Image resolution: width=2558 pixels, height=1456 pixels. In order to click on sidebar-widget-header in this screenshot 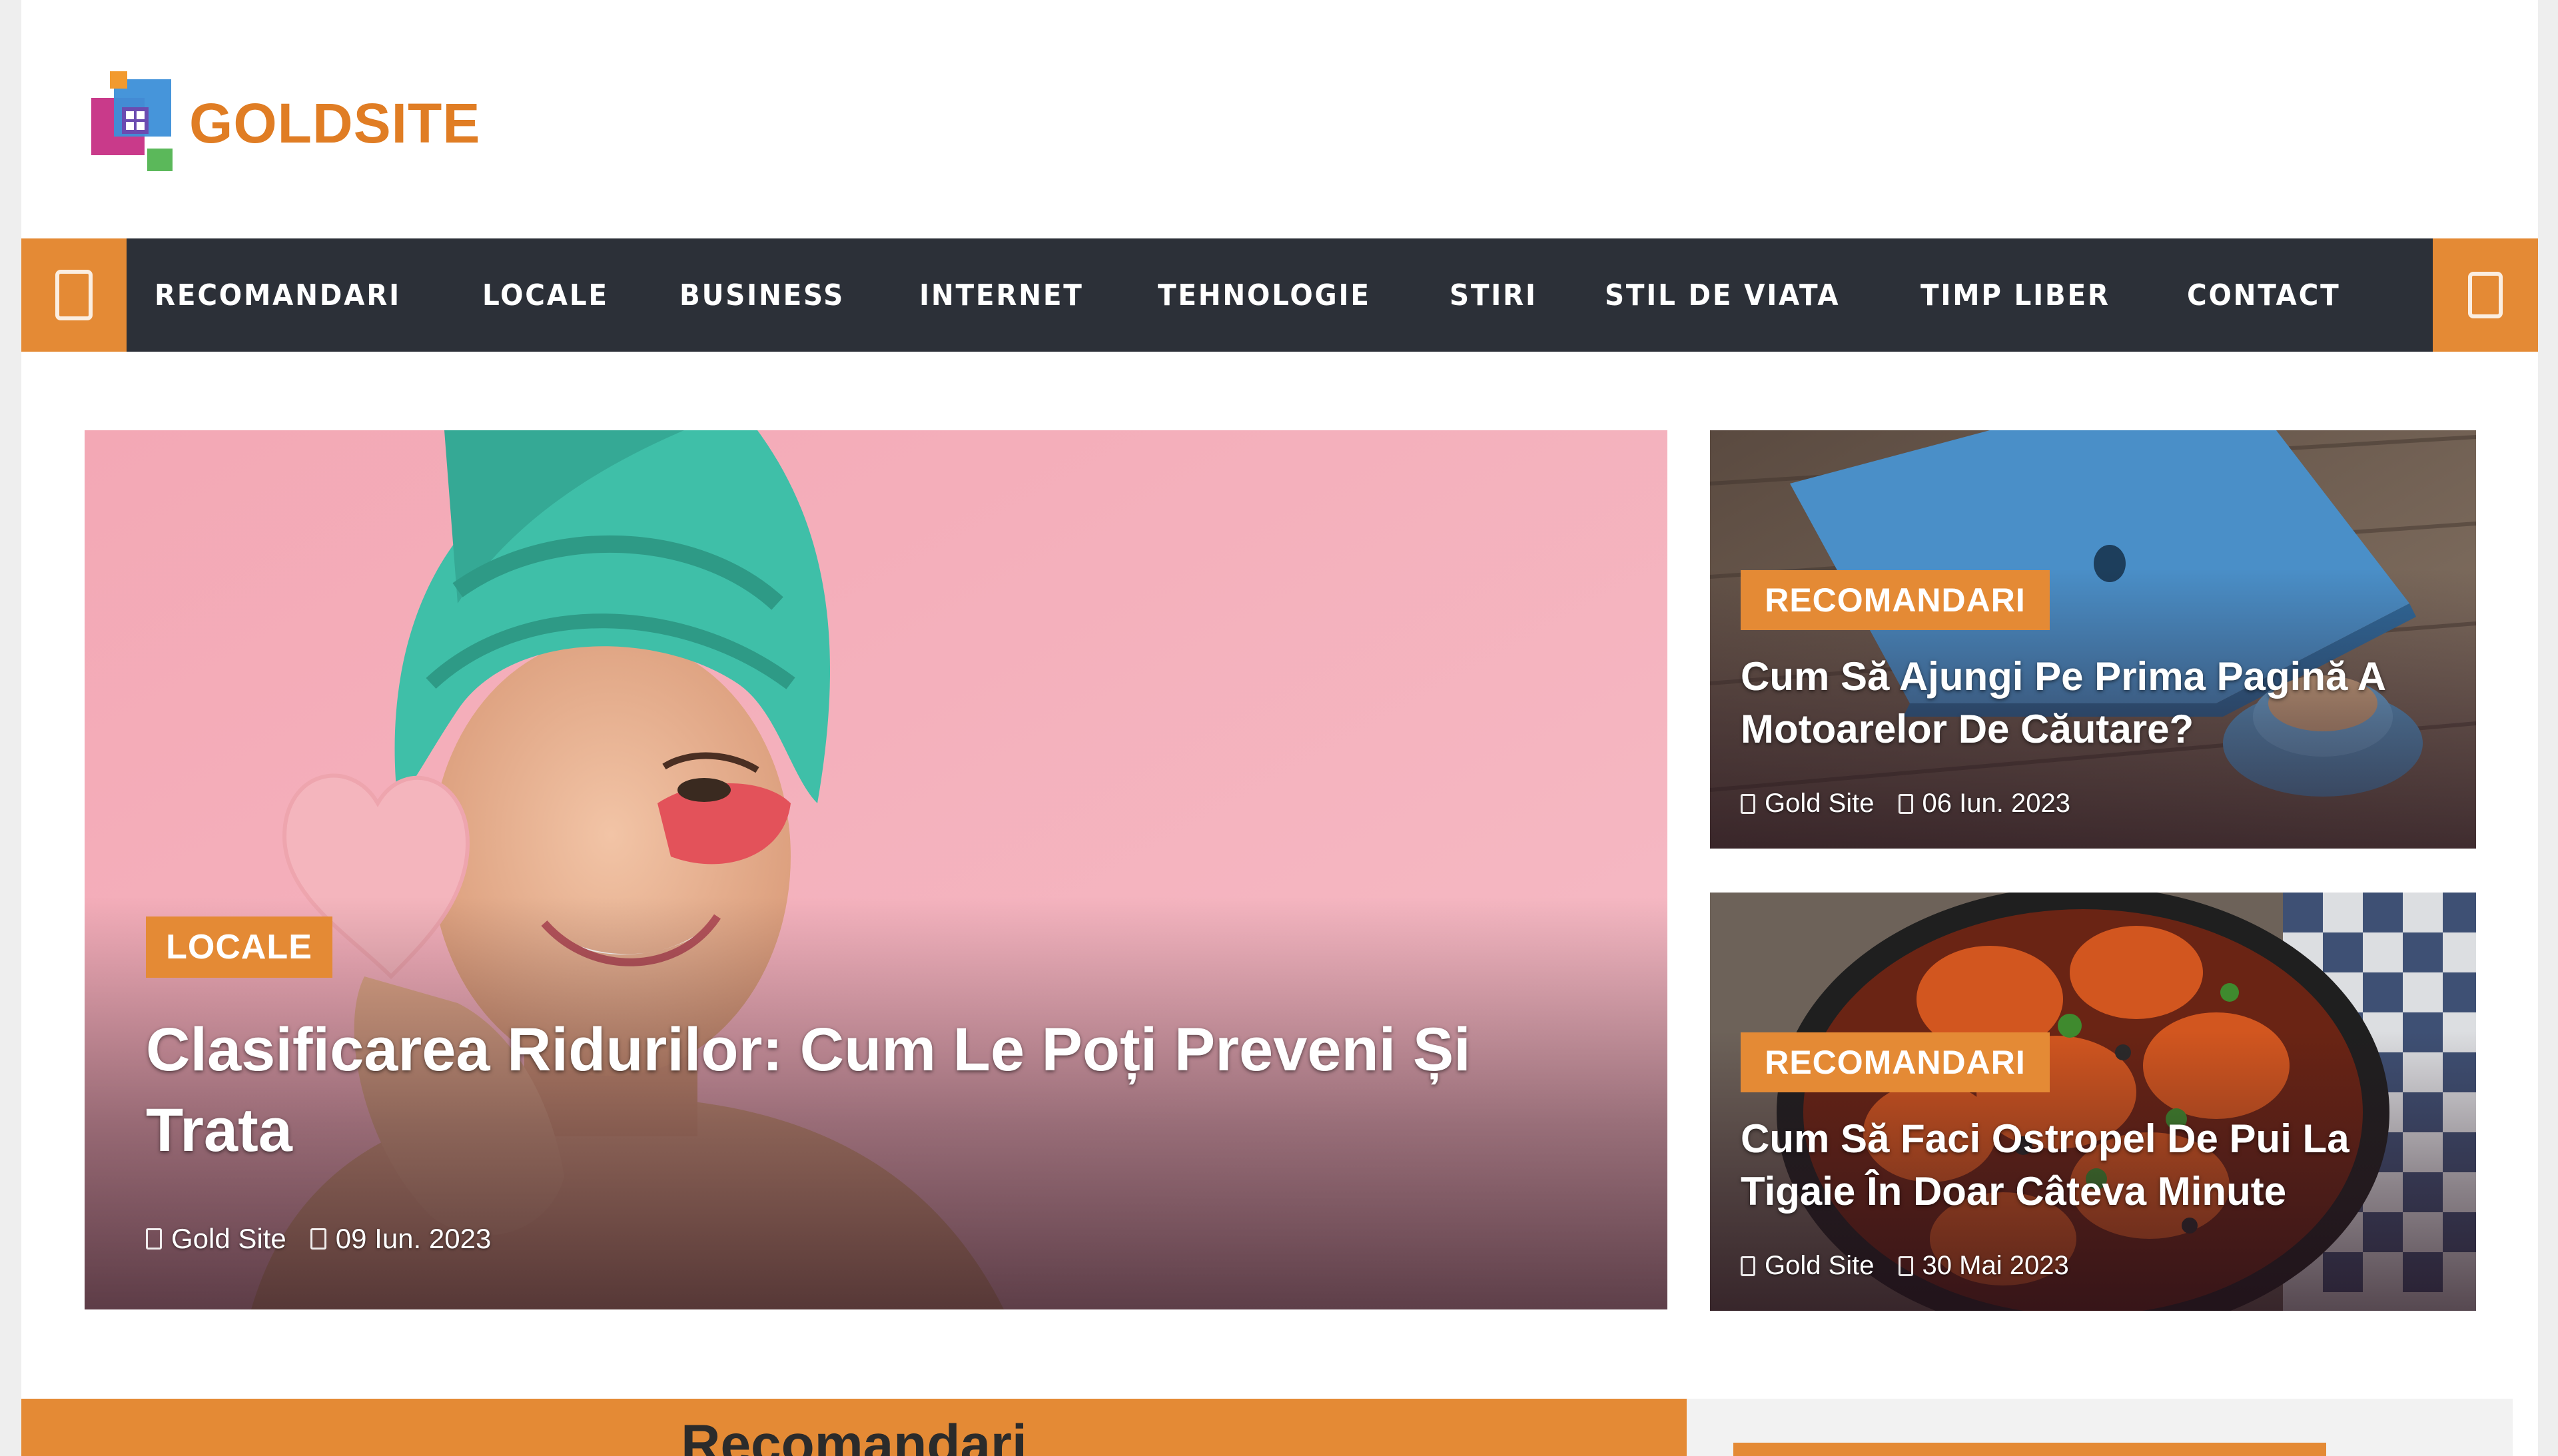, I will do `click(2029, 1449)`.